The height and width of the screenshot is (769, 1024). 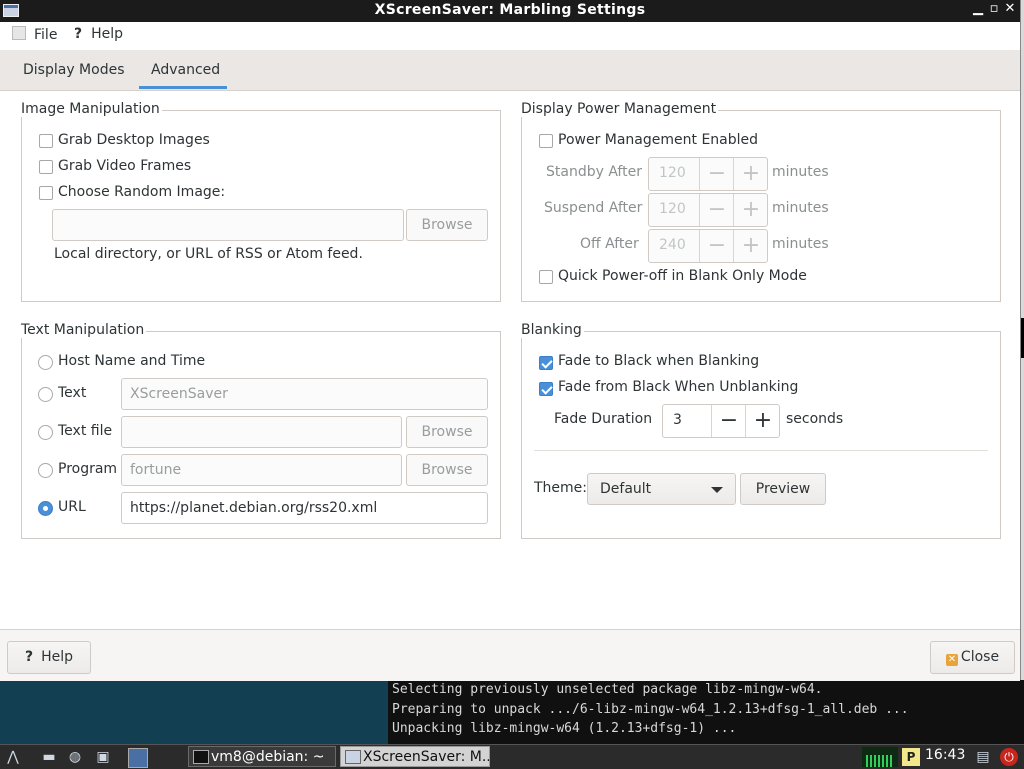 What do you see at coordinates (353, 757) in the screenshot?
I see `window-icon` at bounding box center [353, 757].